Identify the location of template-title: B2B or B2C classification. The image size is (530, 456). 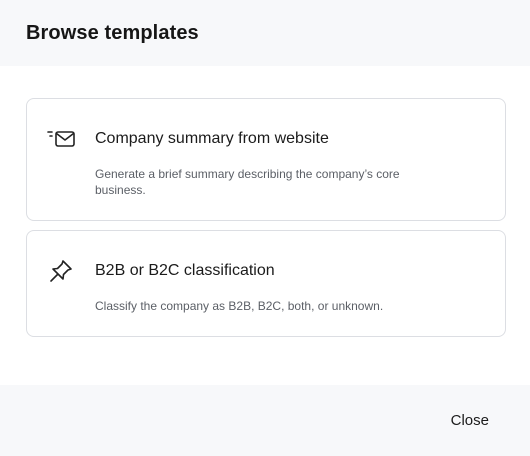
(185, 270).